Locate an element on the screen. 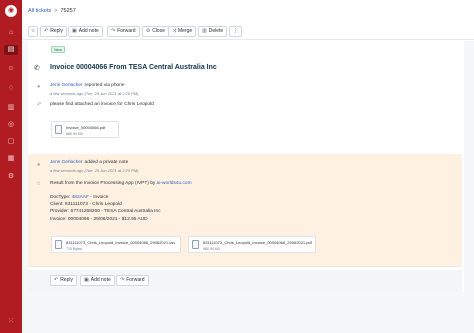  sidebar: ◉ ⌂ ▤ ☺ ♢ ▥ ◎ ▢ ▦ ⚙ ⁙ is located at coordinates (11, 166).